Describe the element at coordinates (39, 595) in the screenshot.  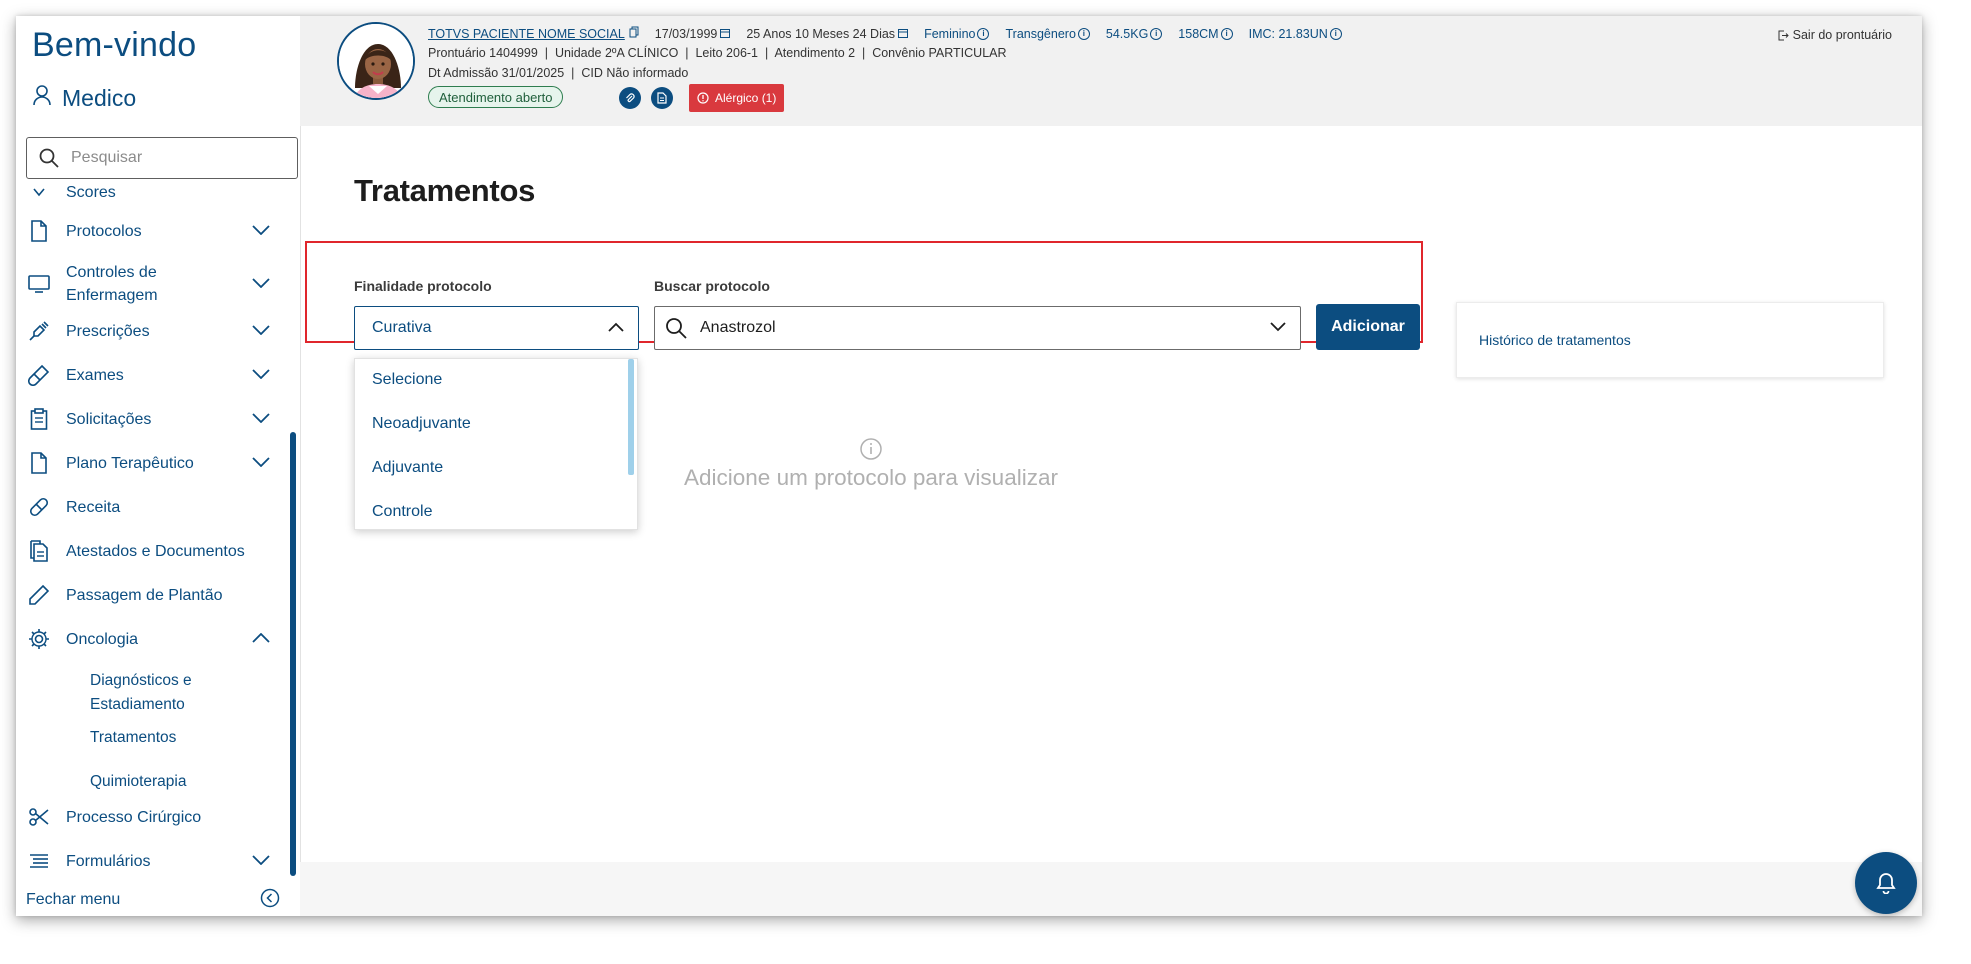
I see `pencil-icon` at that location.